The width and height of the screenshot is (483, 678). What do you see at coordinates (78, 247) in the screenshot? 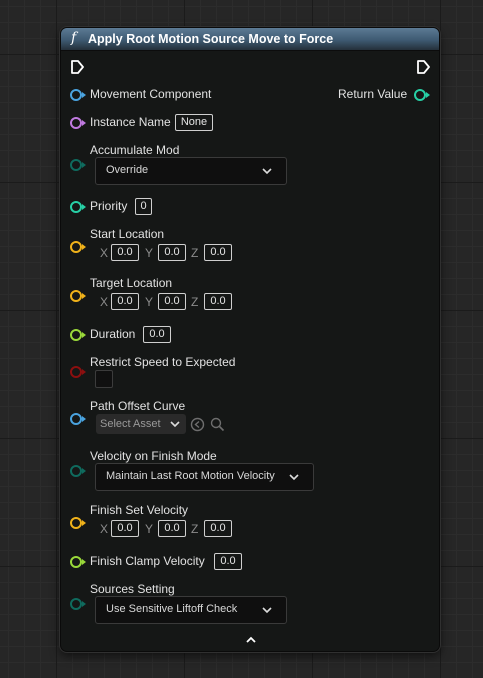
I see `start-location-pin` at bounding box center [78, 247].